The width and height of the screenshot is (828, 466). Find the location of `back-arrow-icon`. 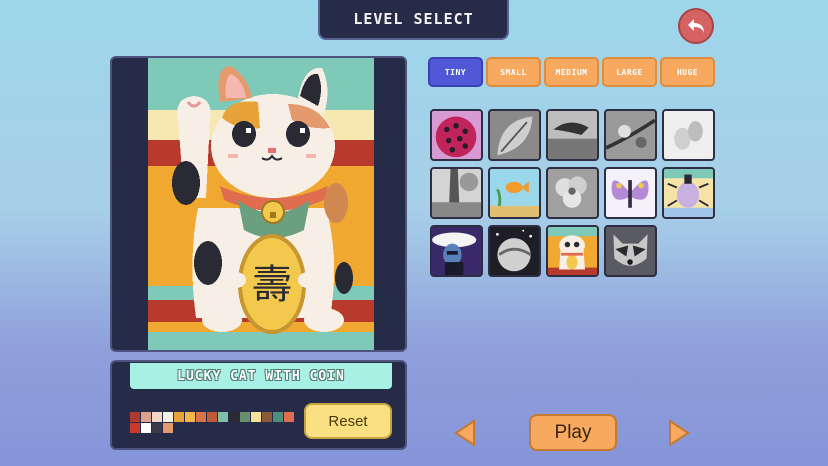

back-arrow-icon is located at coordinates (696, 26).